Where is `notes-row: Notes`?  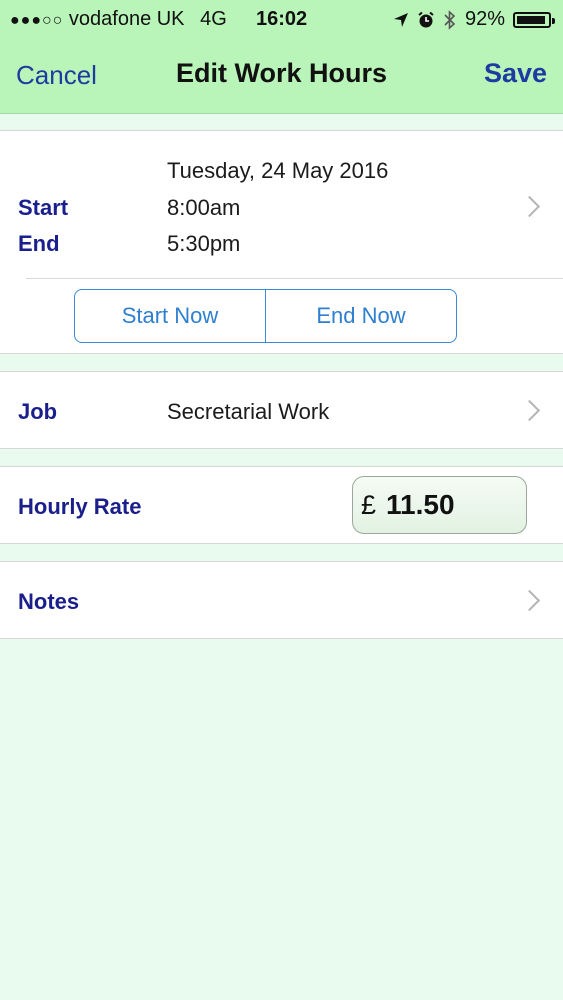 notes-row: Notes is located at coordinates (281, 600).